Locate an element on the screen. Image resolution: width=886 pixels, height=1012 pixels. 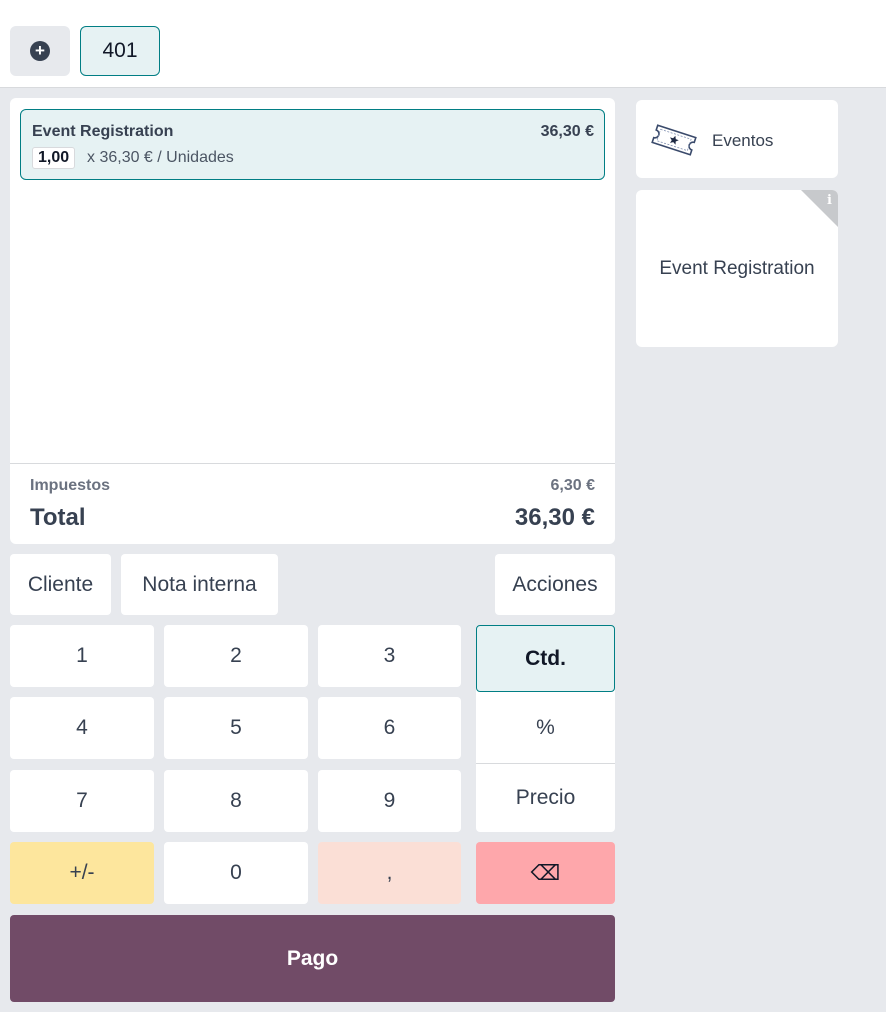
plus-circle-icon: + is located at coordinates (40, 51).